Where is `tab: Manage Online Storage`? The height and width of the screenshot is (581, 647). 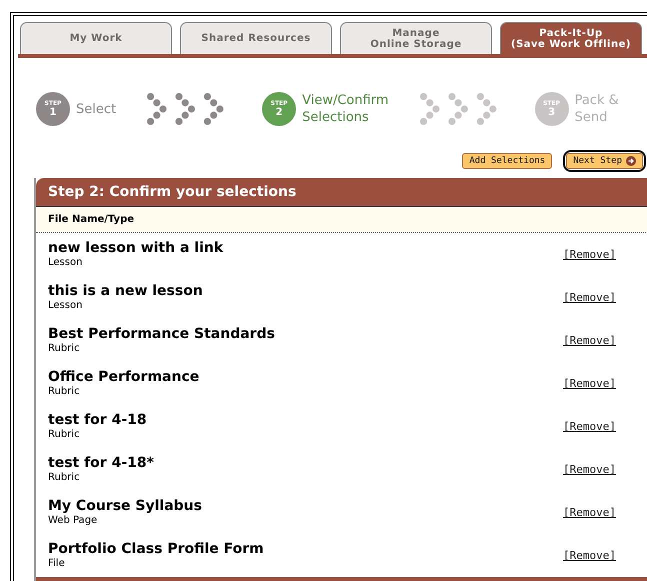
tab: Manage Online Storage is located at coordinates (416, 38).